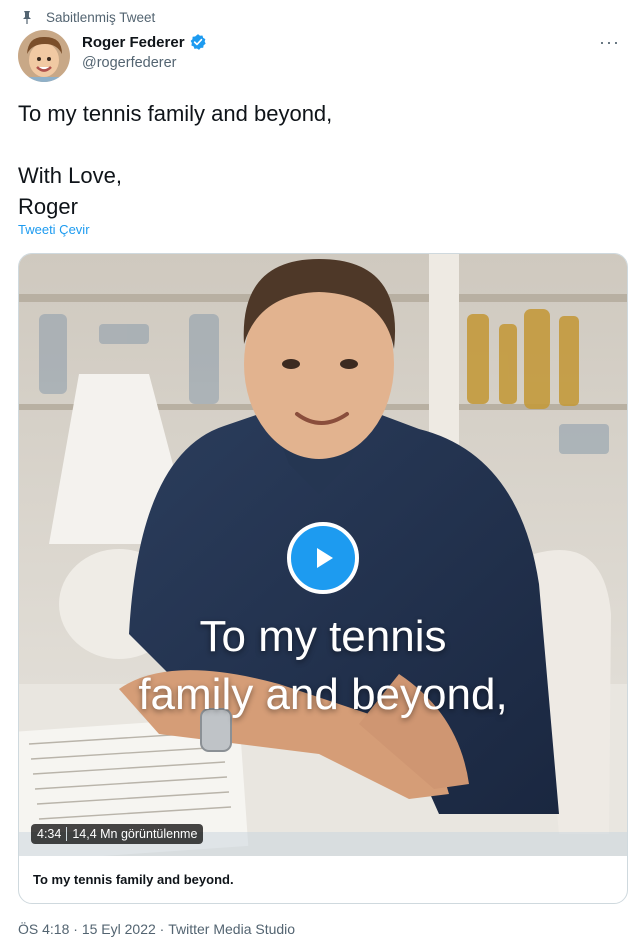 Image resolution: width=640 pixels, height=948 pixels. I want to click on verified-badge-icon, so click(198, 42).